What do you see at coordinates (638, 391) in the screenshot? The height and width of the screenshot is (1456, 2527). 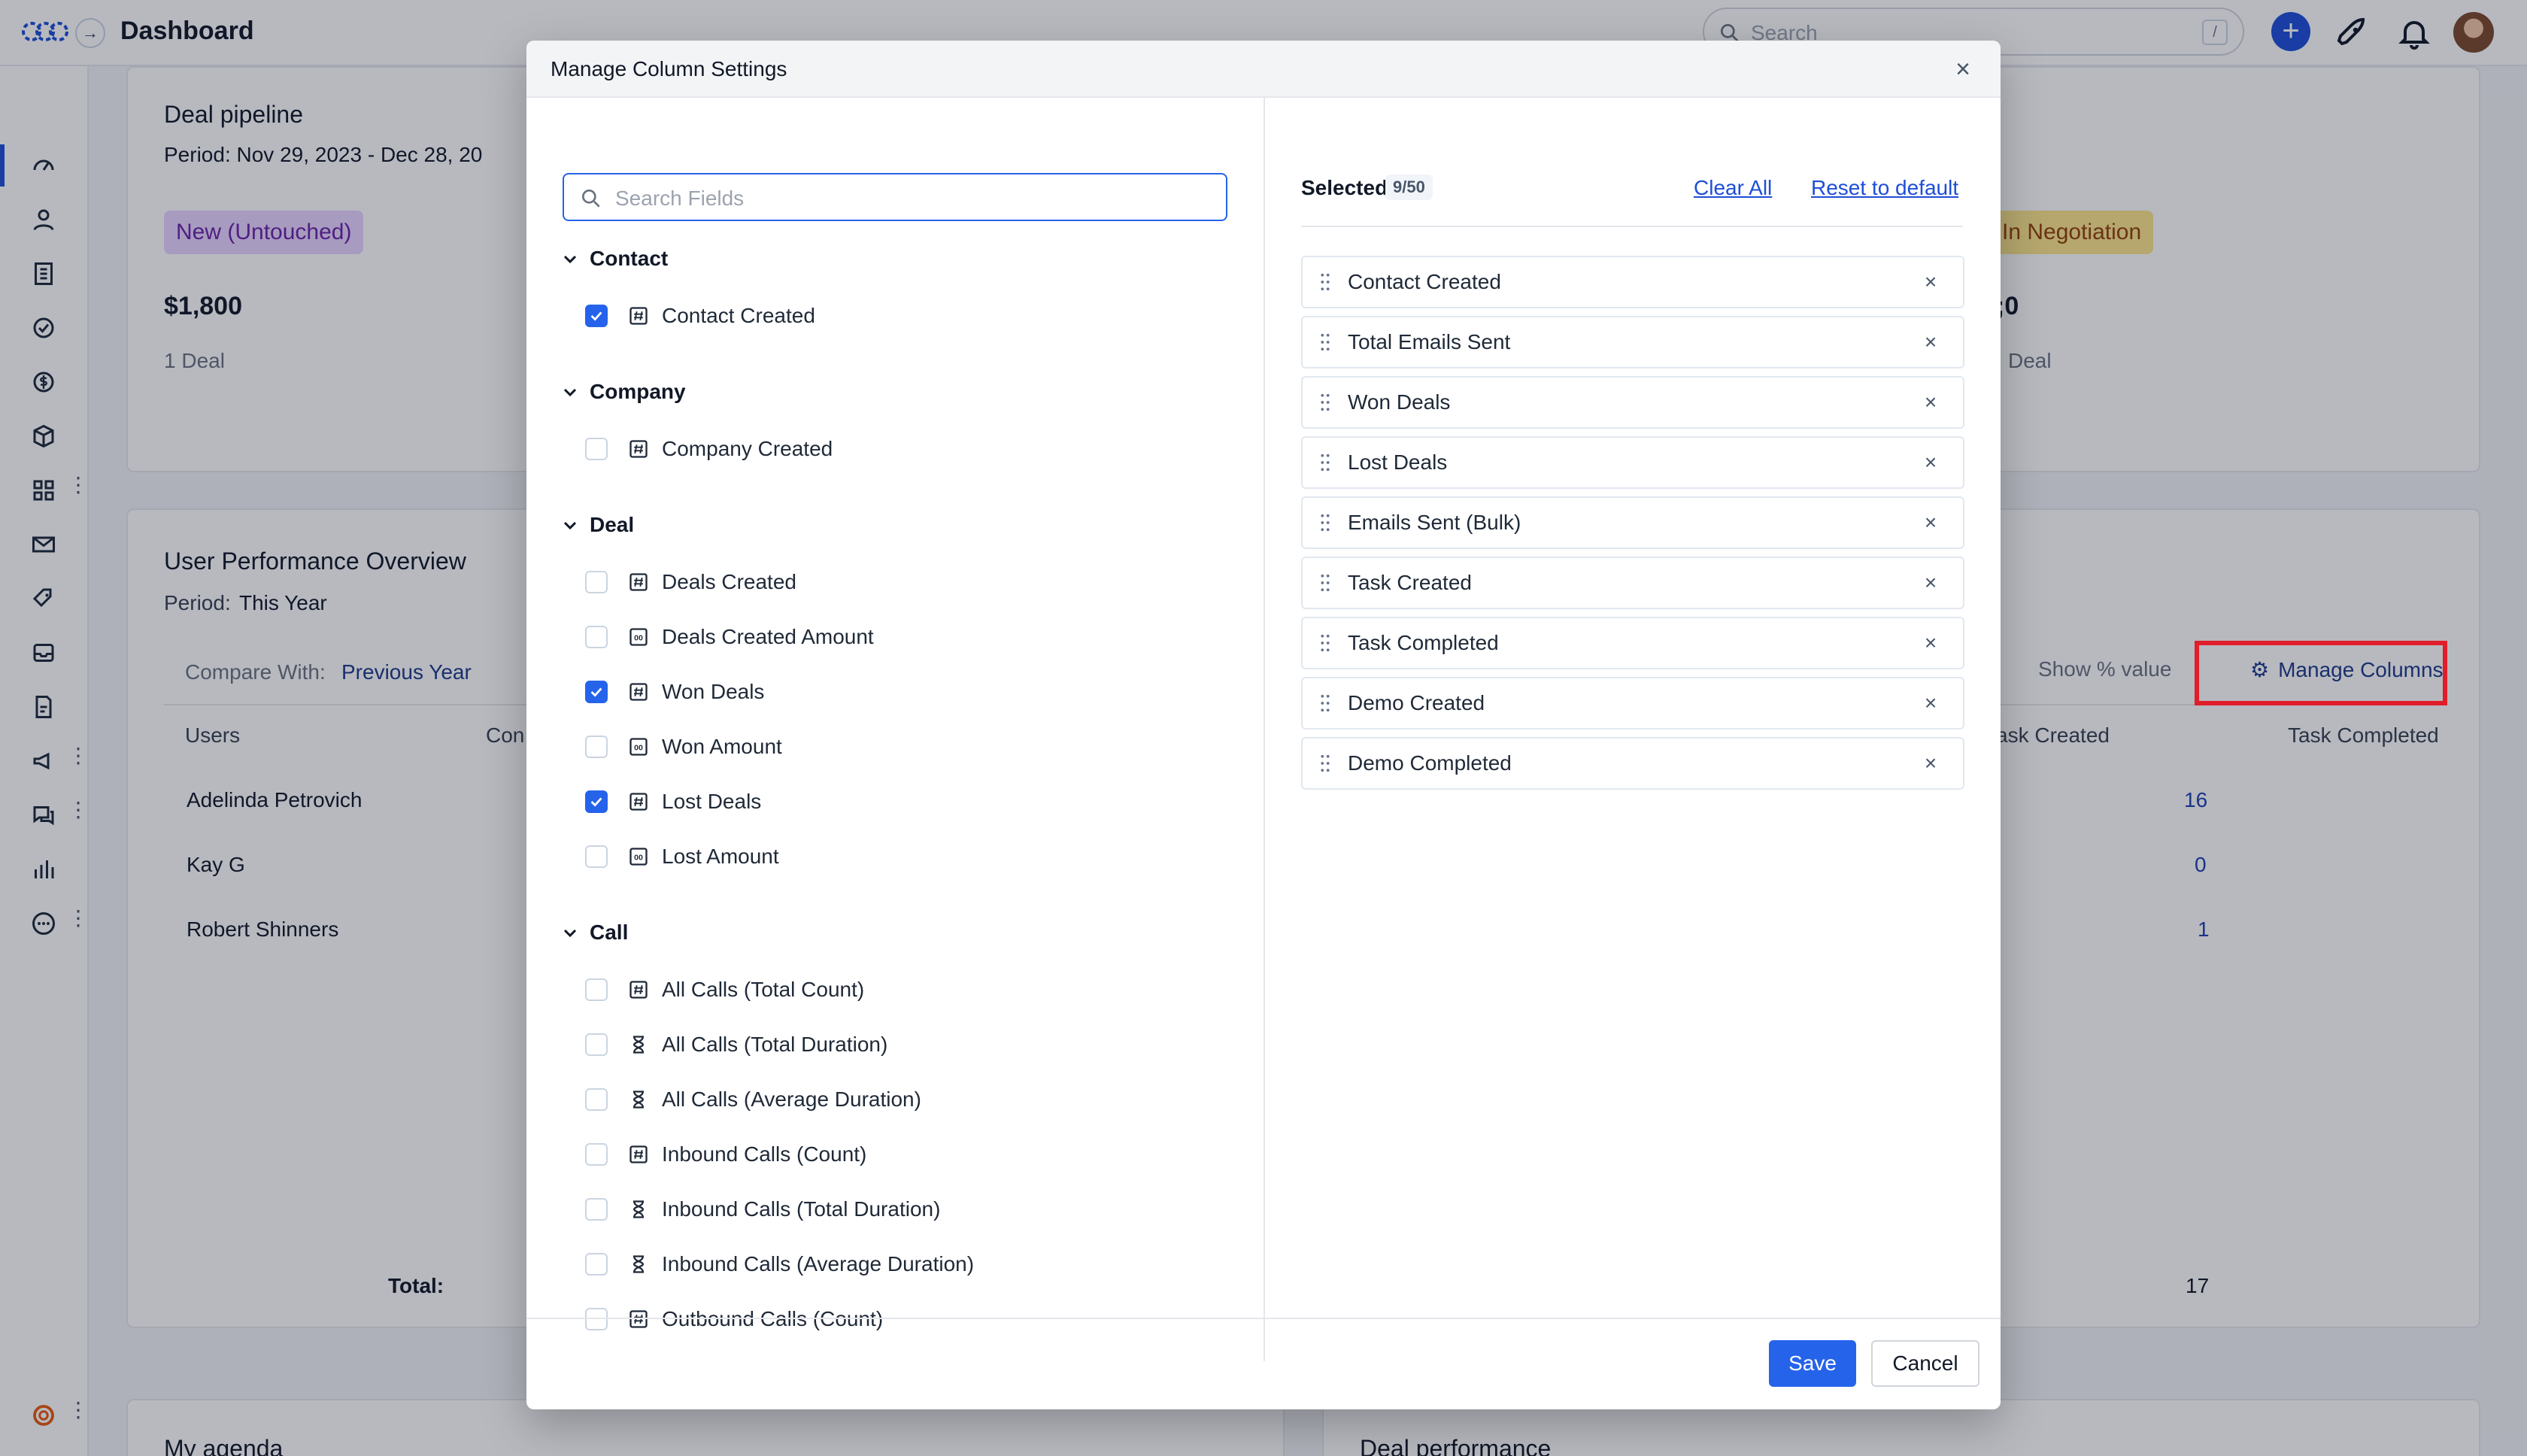 I see `field-group-label: Company` at bounding box center [638, 391].